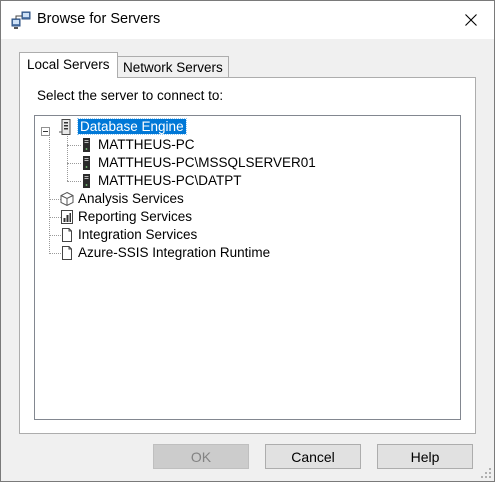 The image size is (495, 482). I want to click on tree-label-integration-services: Integration Services, so click(138, 234).